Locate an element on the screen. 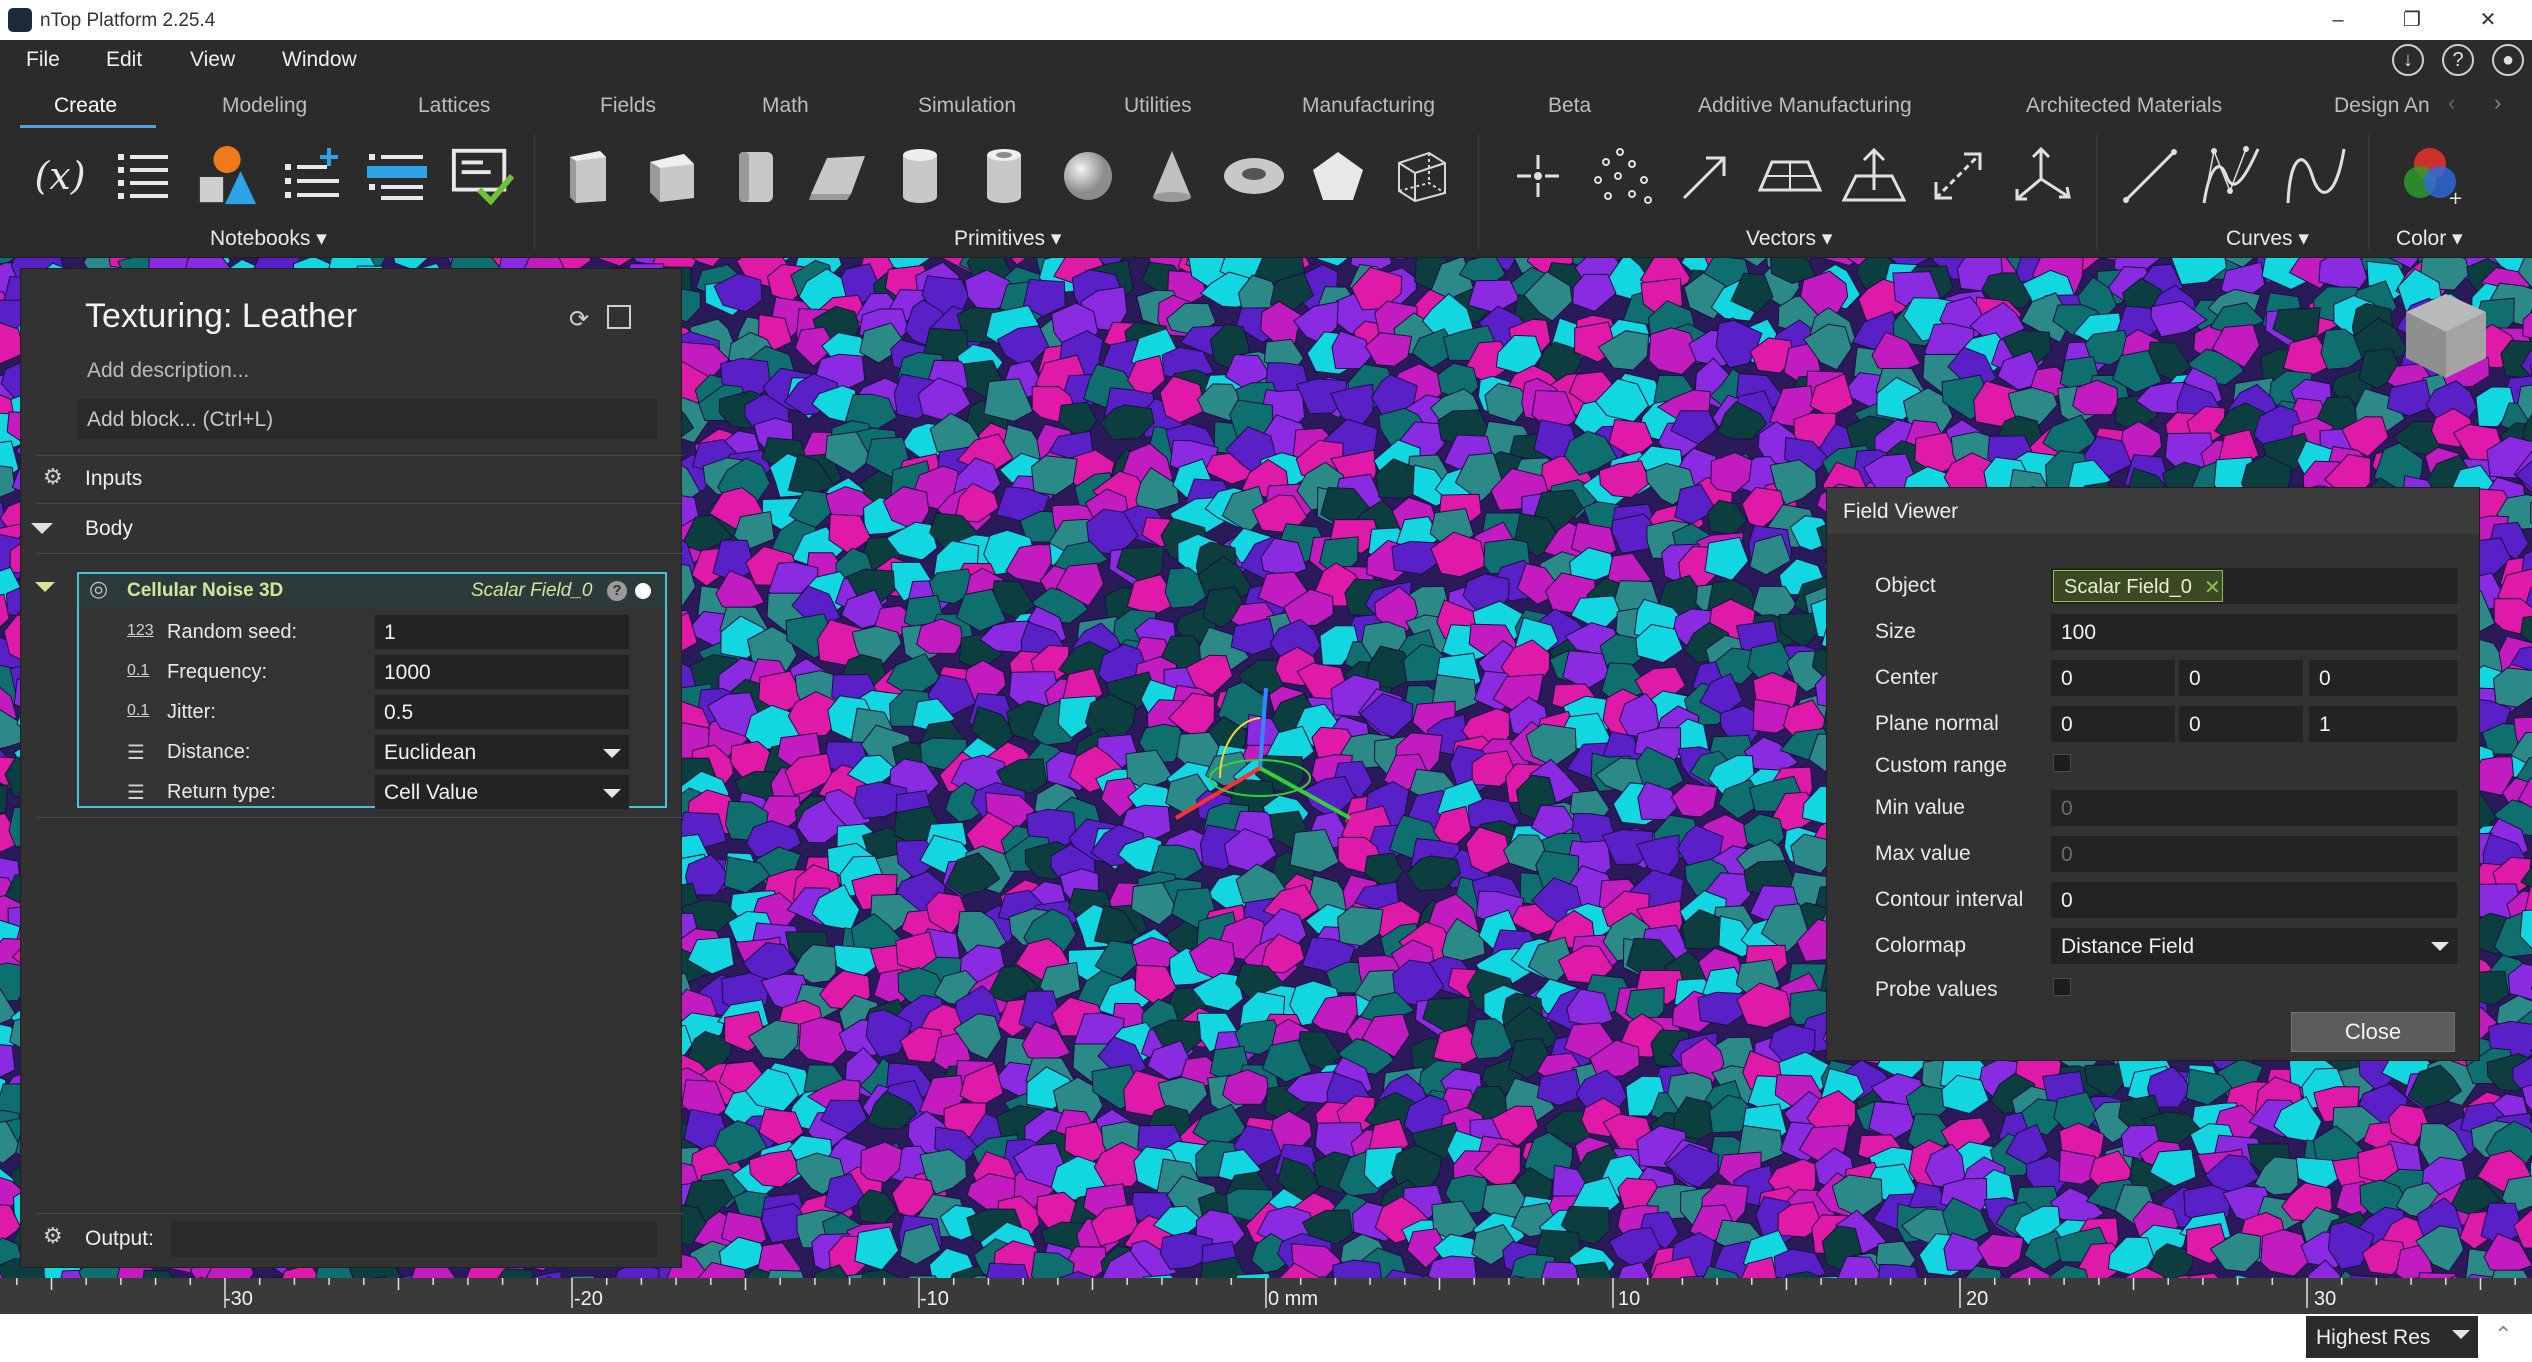  distance-dropdown: Euclidean is located at coordinates (502, 752).